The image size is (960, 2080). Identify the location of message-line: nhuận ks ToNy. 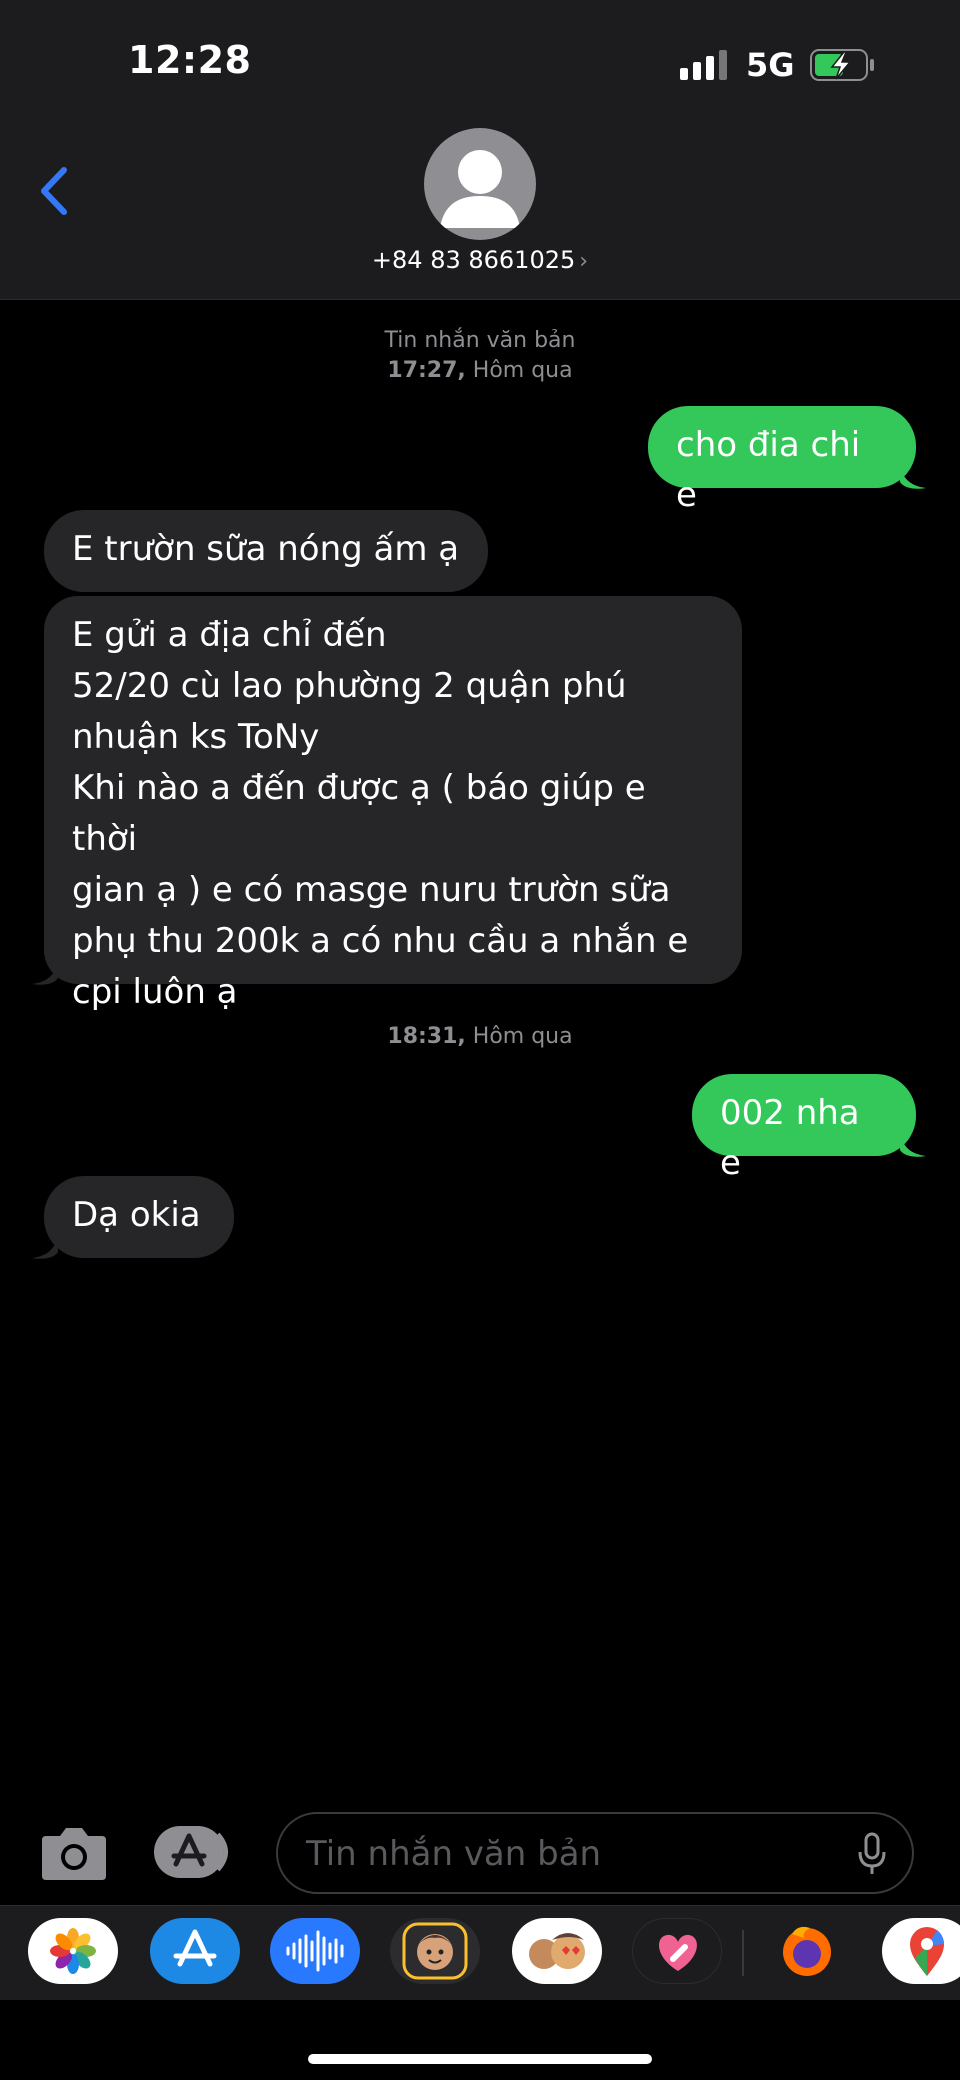
(196, 737).